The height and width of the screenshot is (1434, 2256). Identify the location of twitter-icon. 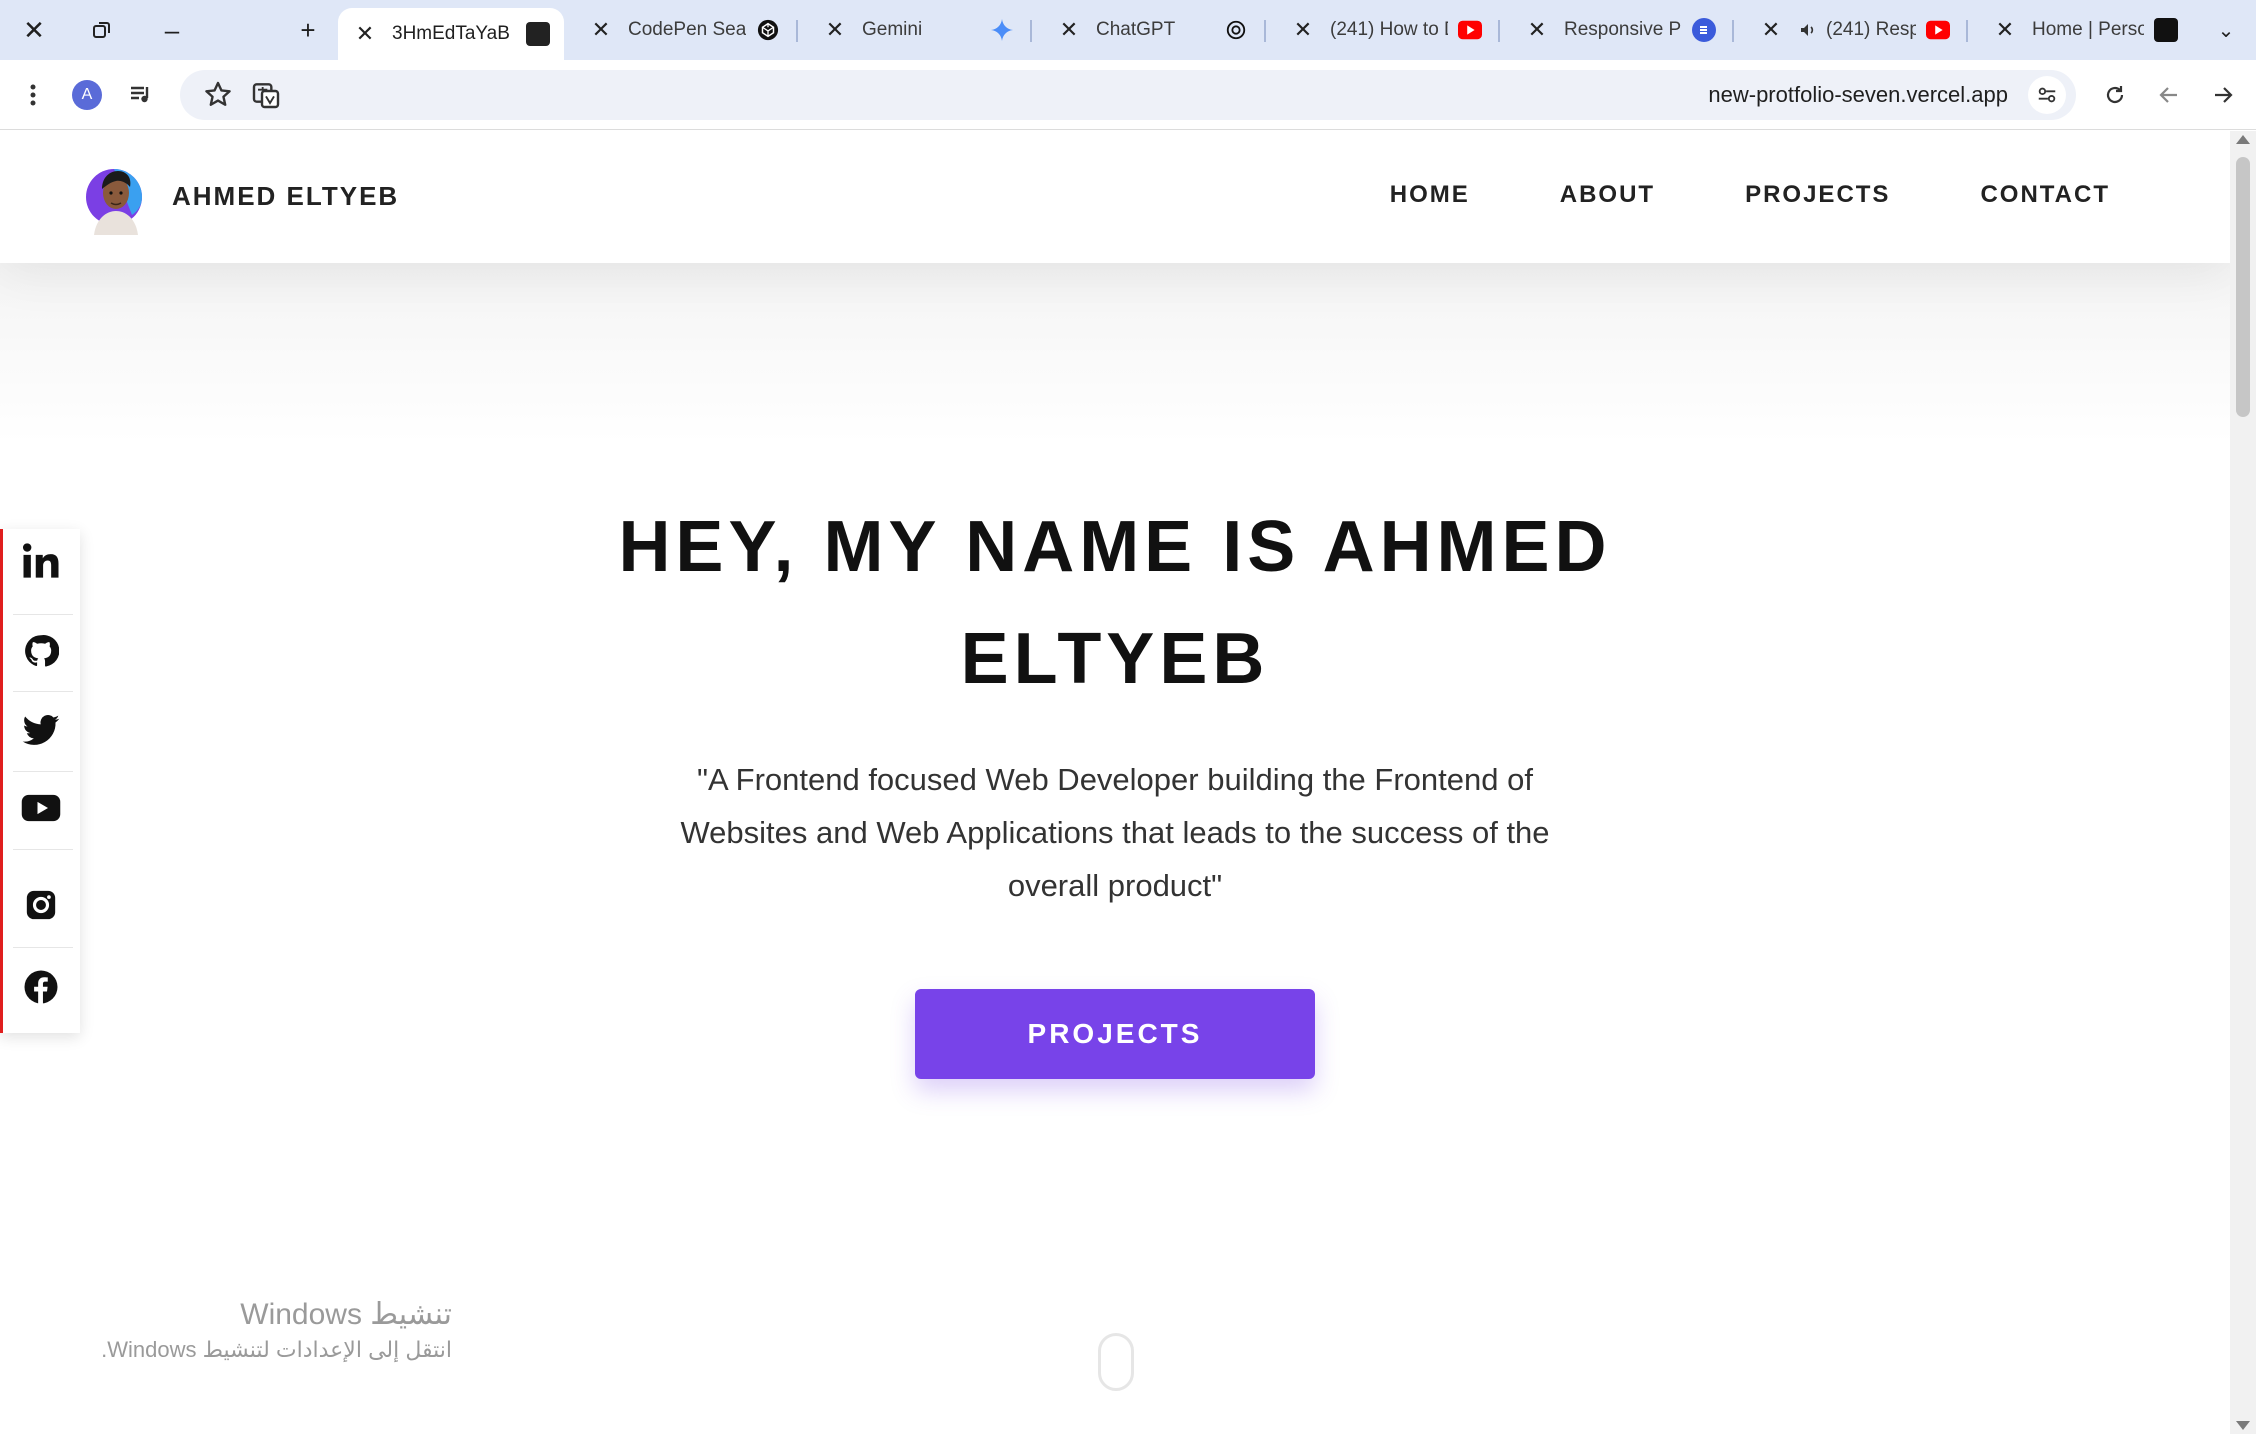
(41, 731).